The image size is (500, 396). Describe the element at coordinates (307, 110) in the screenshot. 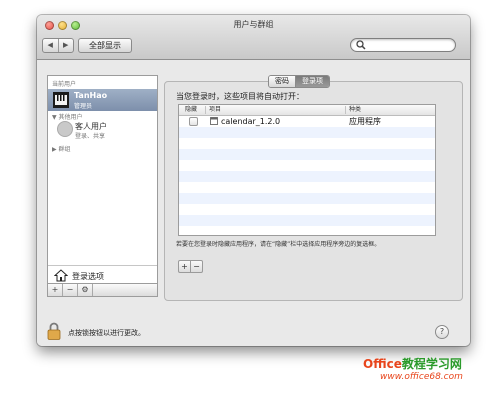

I see `table-header: 隐藏 项目 种类` at that location.